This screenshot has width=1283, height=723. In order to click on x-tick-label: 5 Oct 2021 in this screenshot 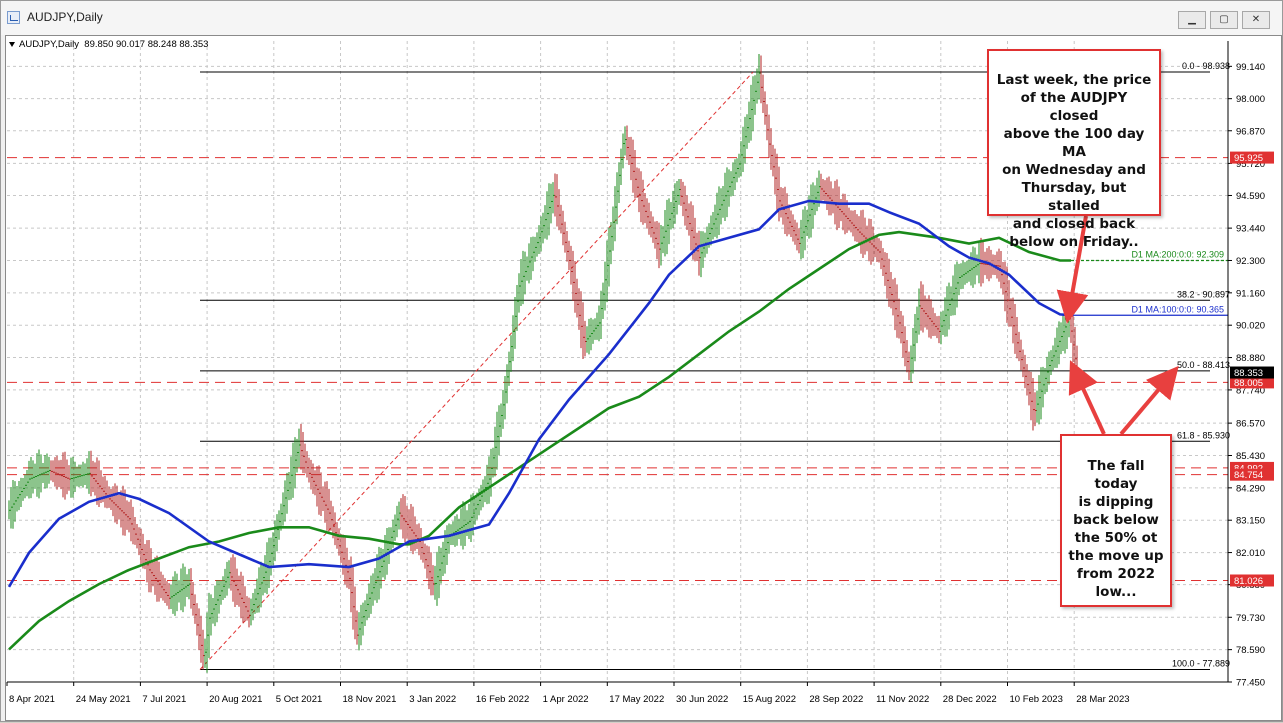, I will do `click(299, 699)`.